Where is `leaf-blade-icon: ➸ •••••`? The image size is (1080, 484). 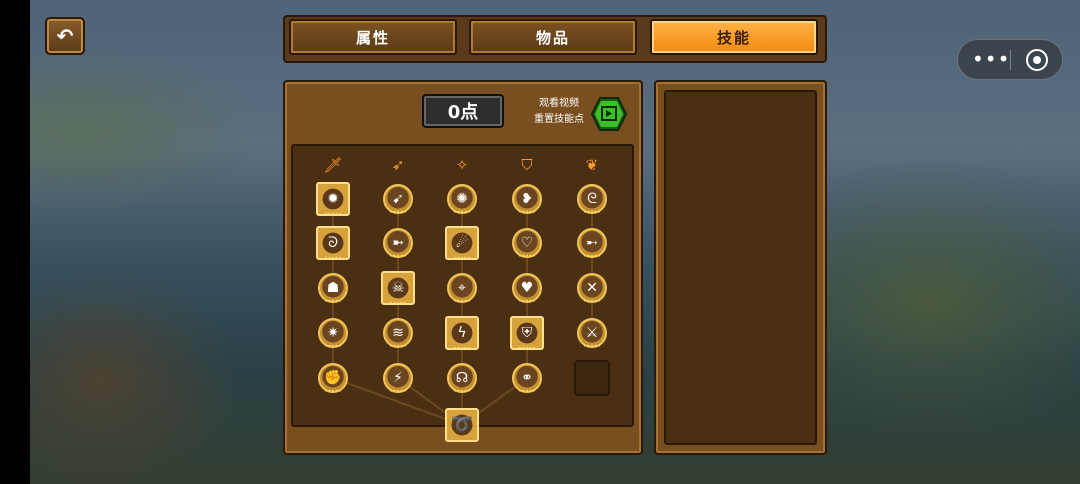
leaf-blade-icon: ➸ ••••• is located at coordinates (592, 244).